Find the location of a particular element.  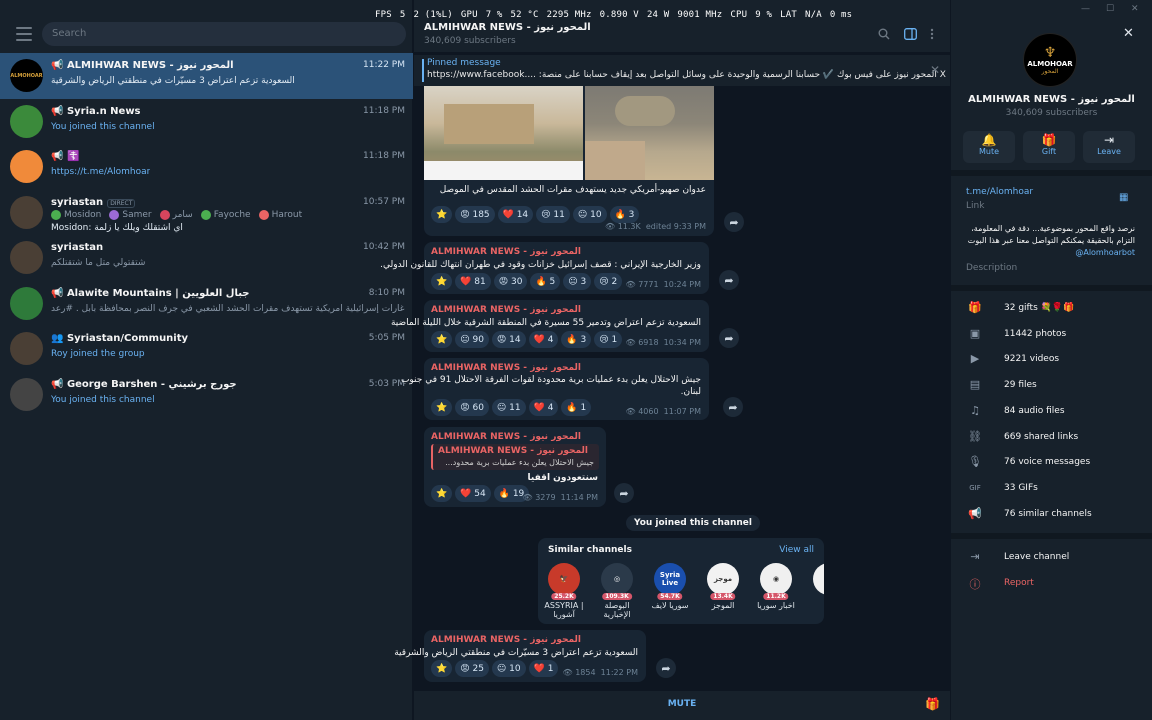

reaction-chip: 😢 2 is located at coordinates (608, 281).